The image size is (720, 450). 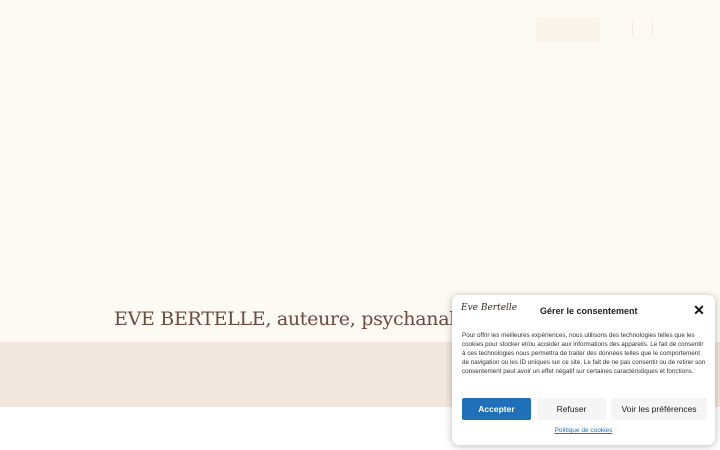 I want to click on brand-logo: Eve Bertelle, so click(x=489, y=308).